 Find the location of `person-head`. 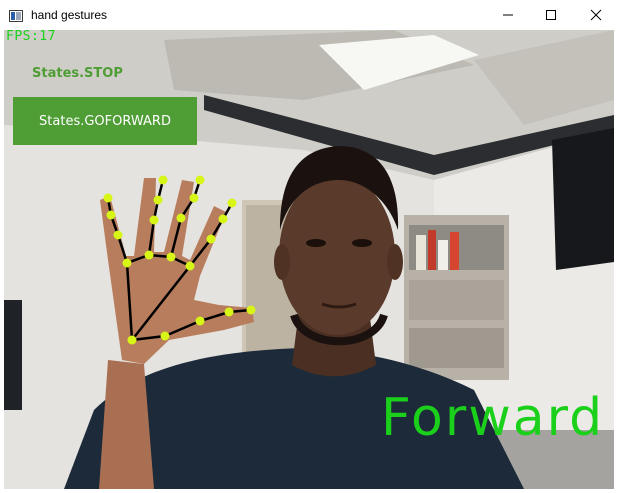

person-head is located at coordinates (337, 255).